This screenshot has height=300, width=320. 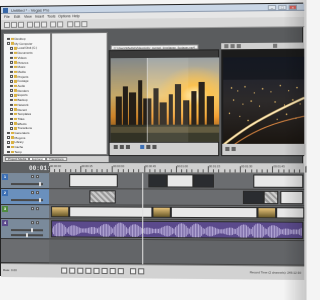 What do you see at coordinates (104, 271) in the screenshot?
I see `stop-icon` at bounding box center [104, 271].